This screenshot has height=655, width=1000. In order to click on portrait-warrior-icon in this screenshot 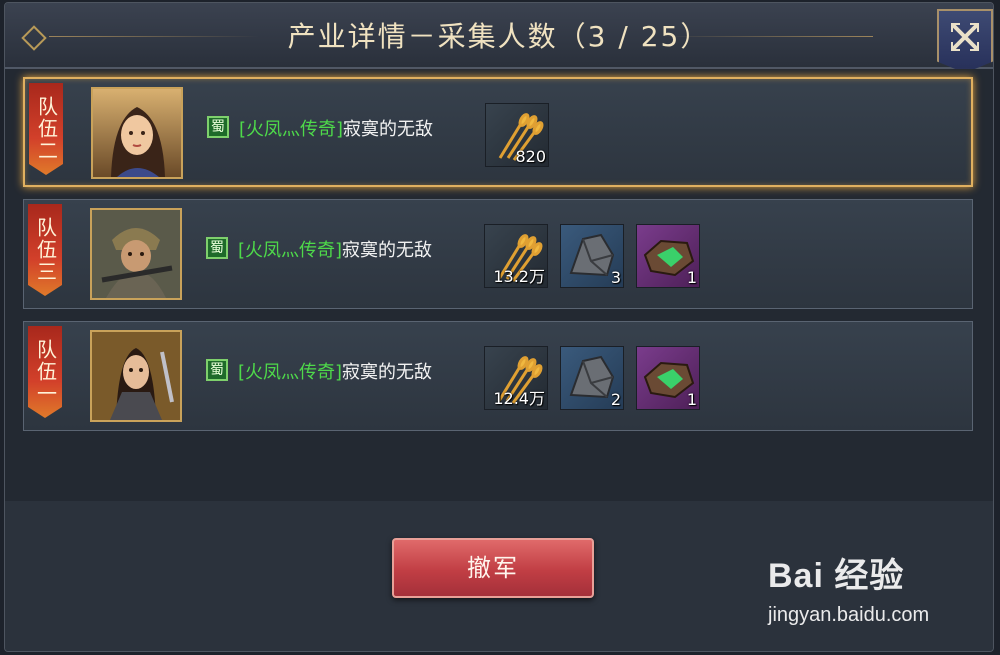, I will do `click(136, 254)`.